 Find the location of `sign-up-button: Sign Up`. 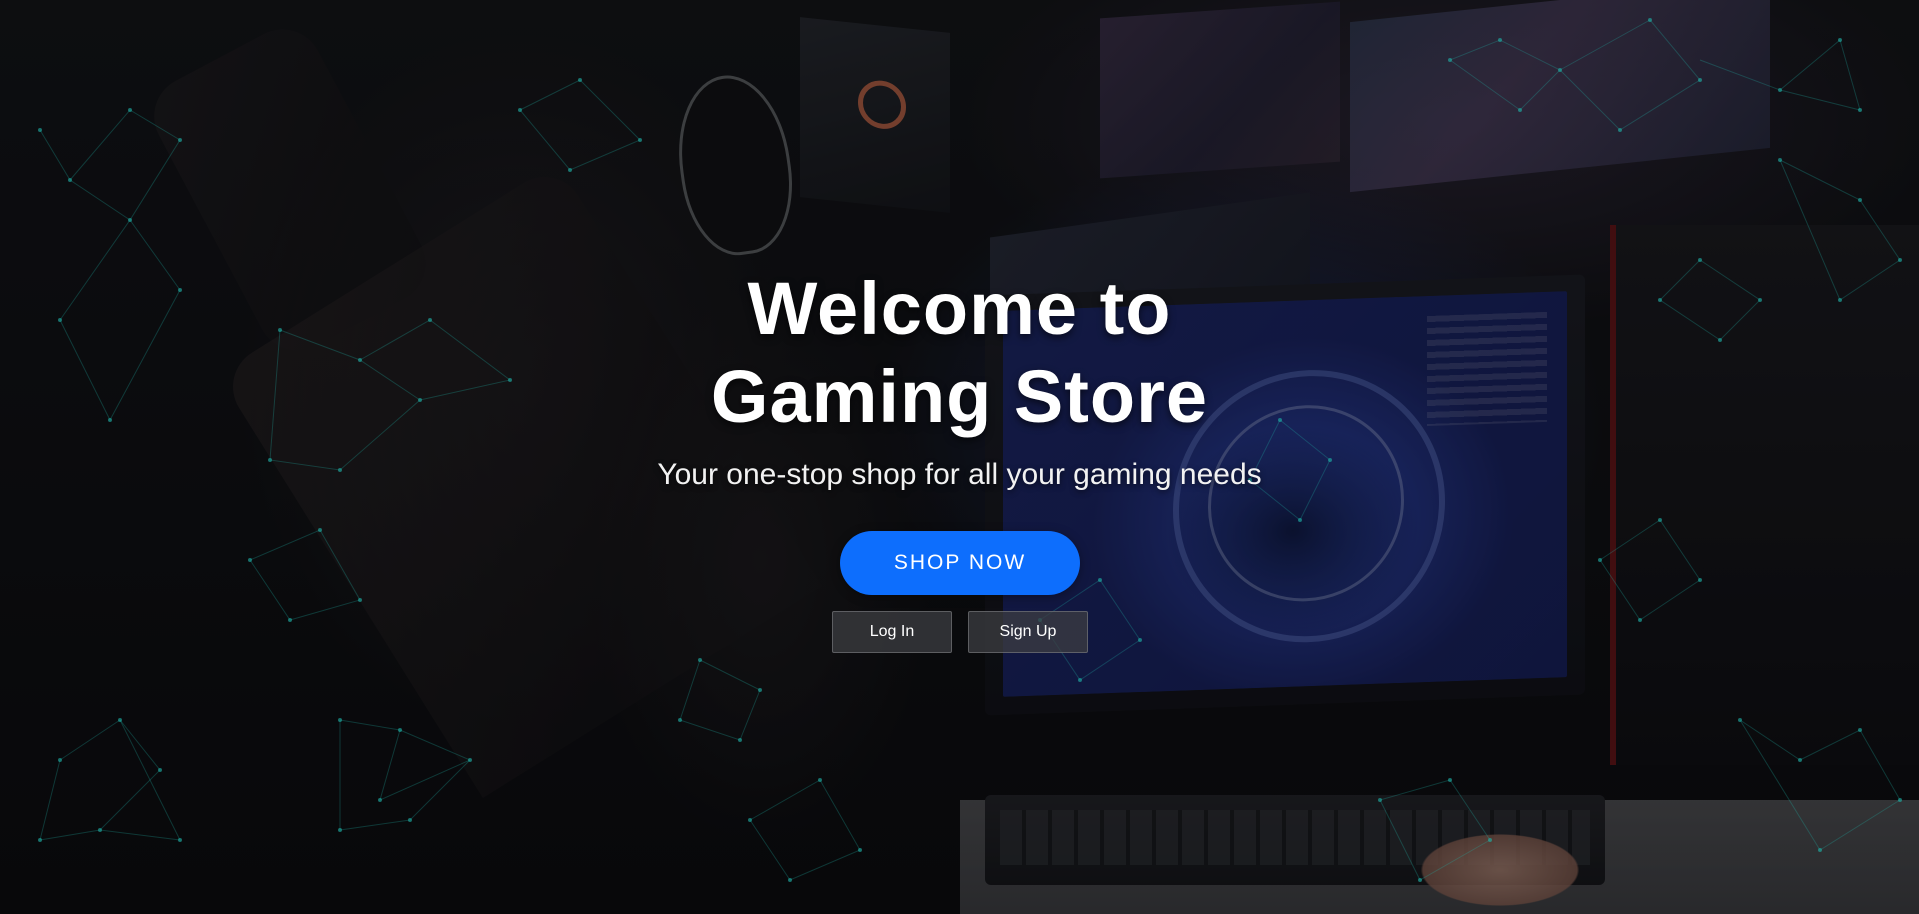

sign-up-button: Sign Up is located at coordinates (1028, 632).